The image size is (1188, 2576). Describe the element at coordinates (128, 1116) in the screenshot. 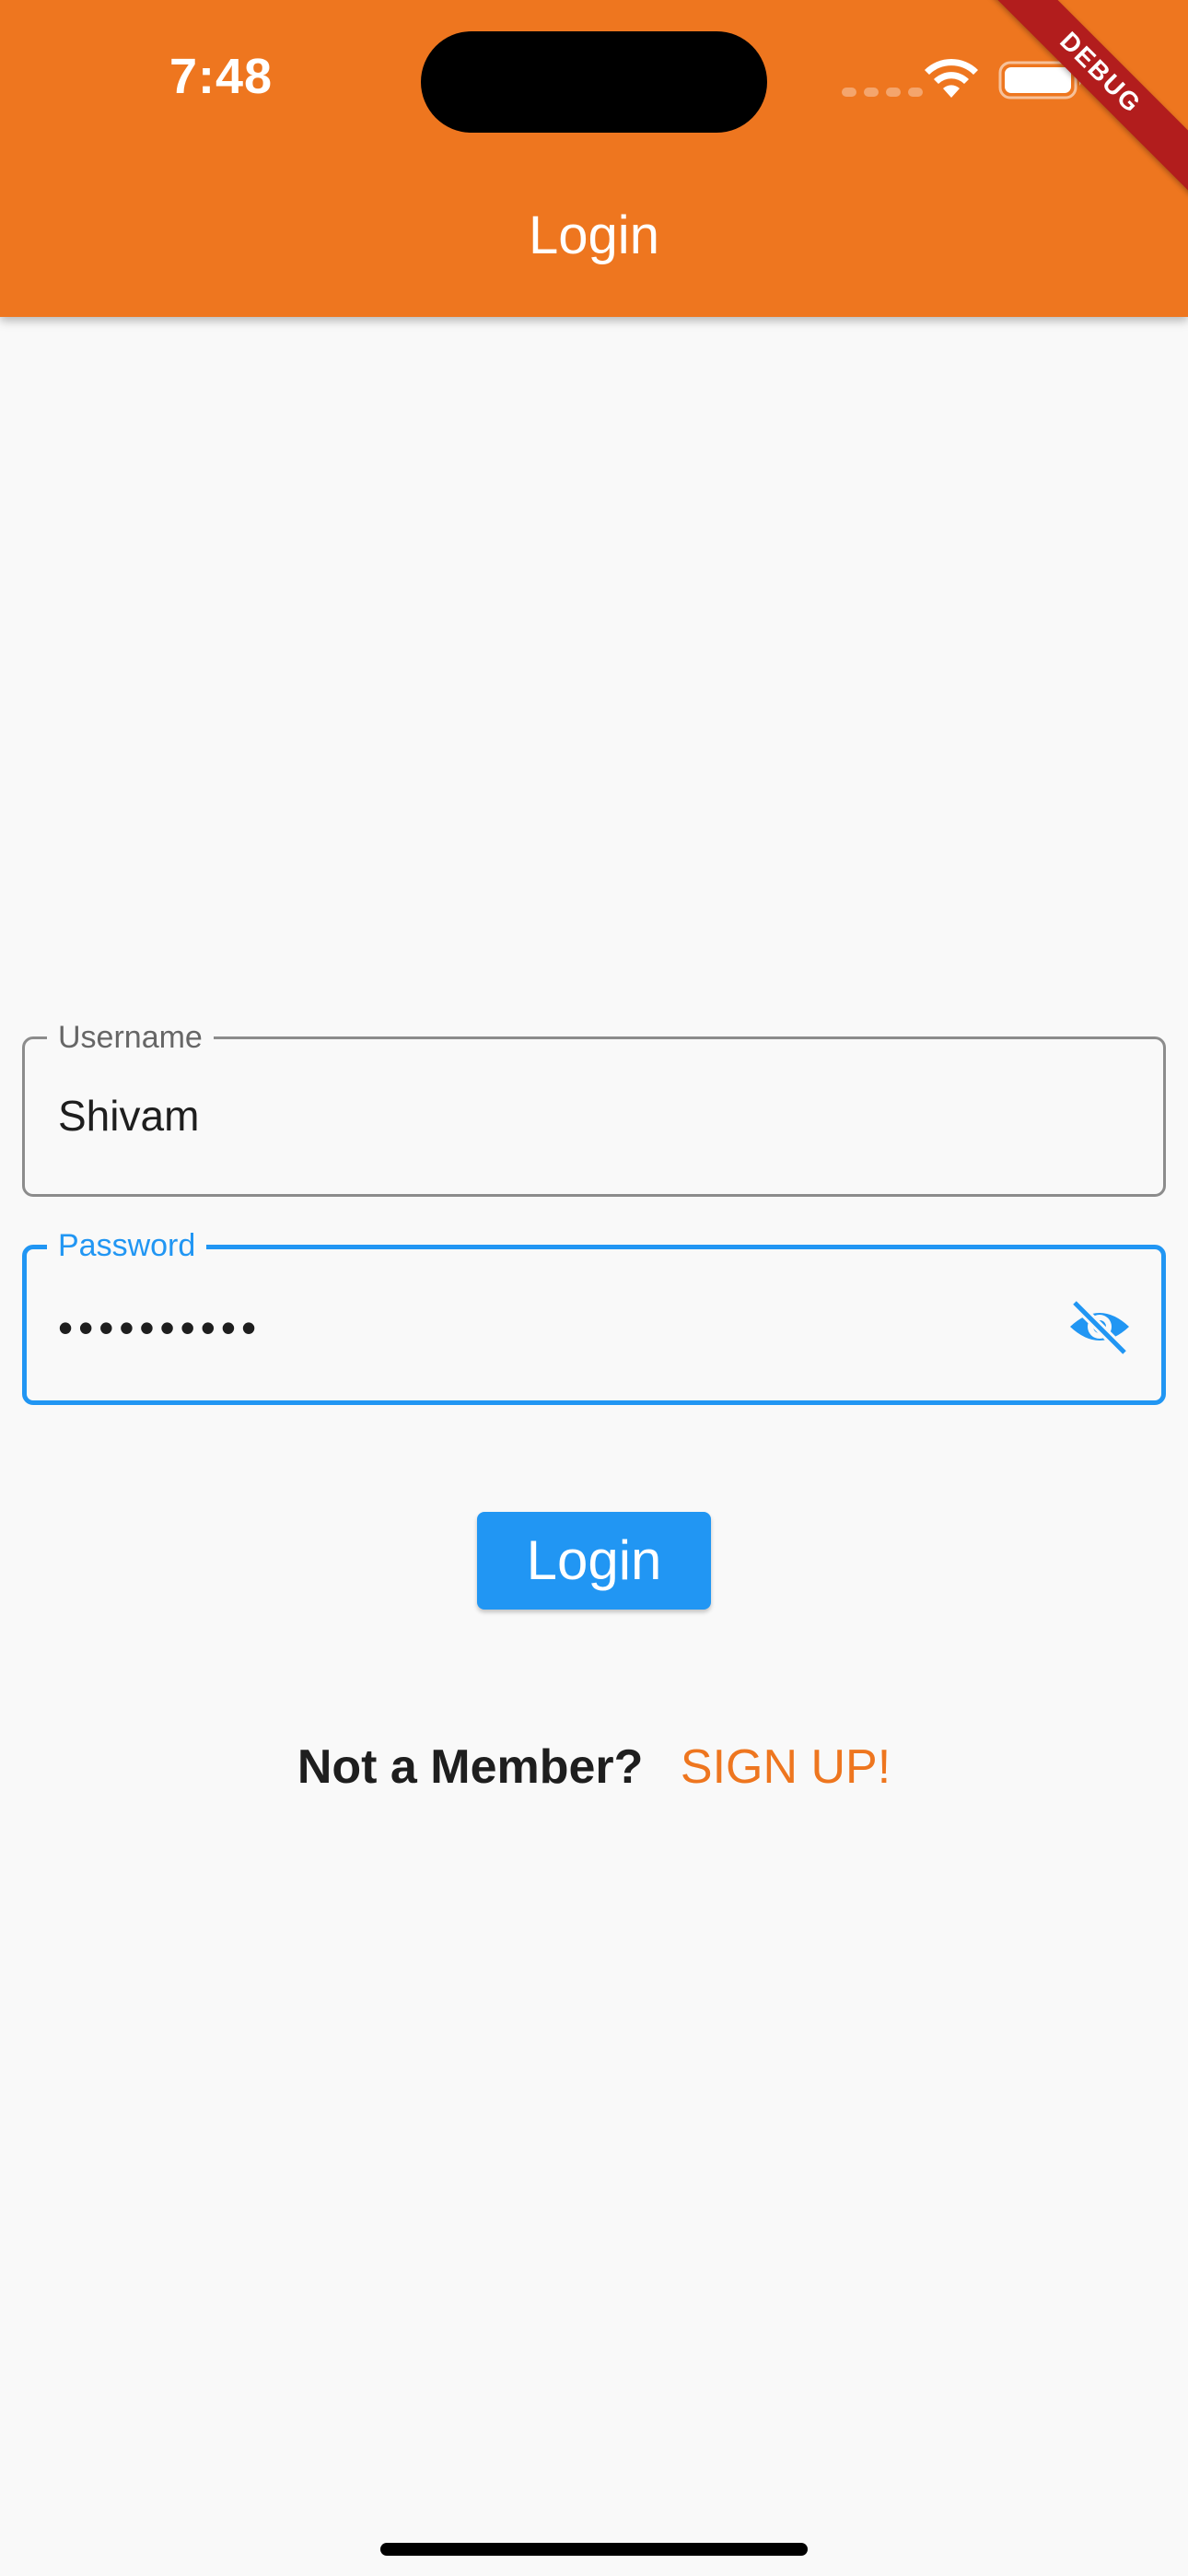

I see `username-value: Shivam` at that location.